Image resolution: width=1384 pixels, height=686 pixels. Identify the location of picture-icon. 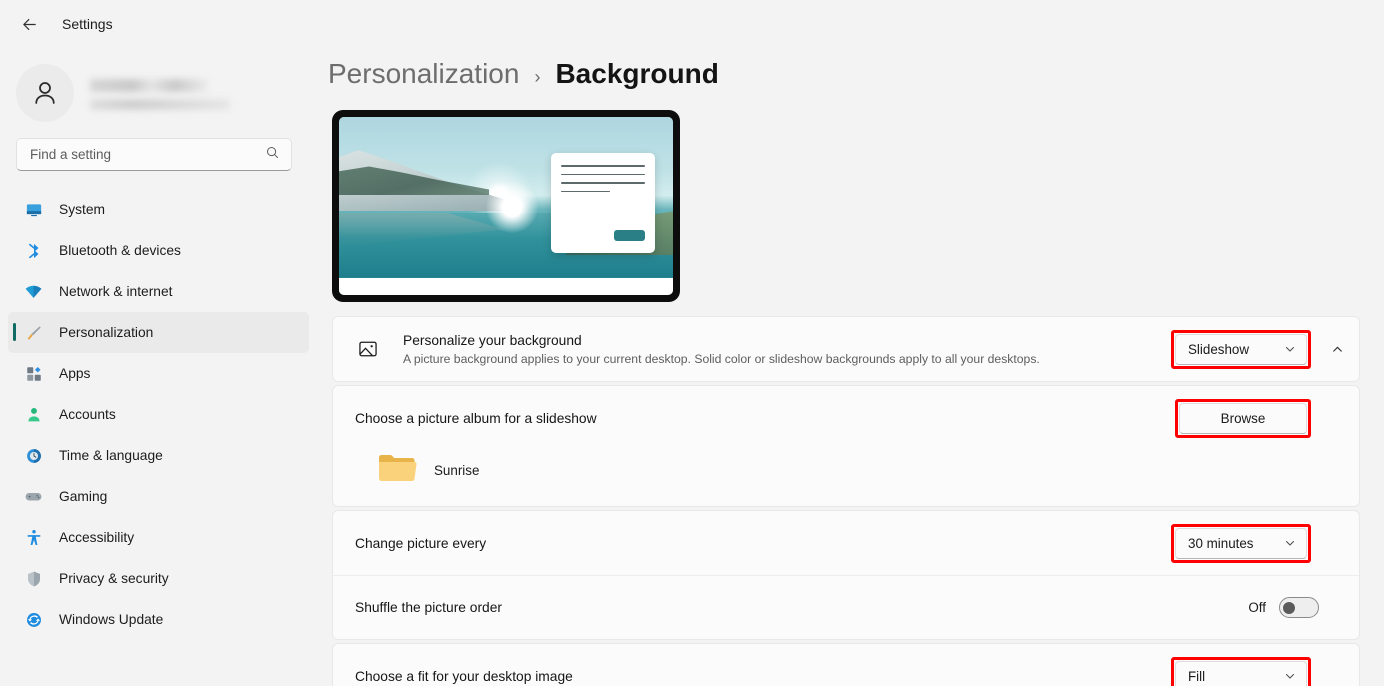
(368, 349).